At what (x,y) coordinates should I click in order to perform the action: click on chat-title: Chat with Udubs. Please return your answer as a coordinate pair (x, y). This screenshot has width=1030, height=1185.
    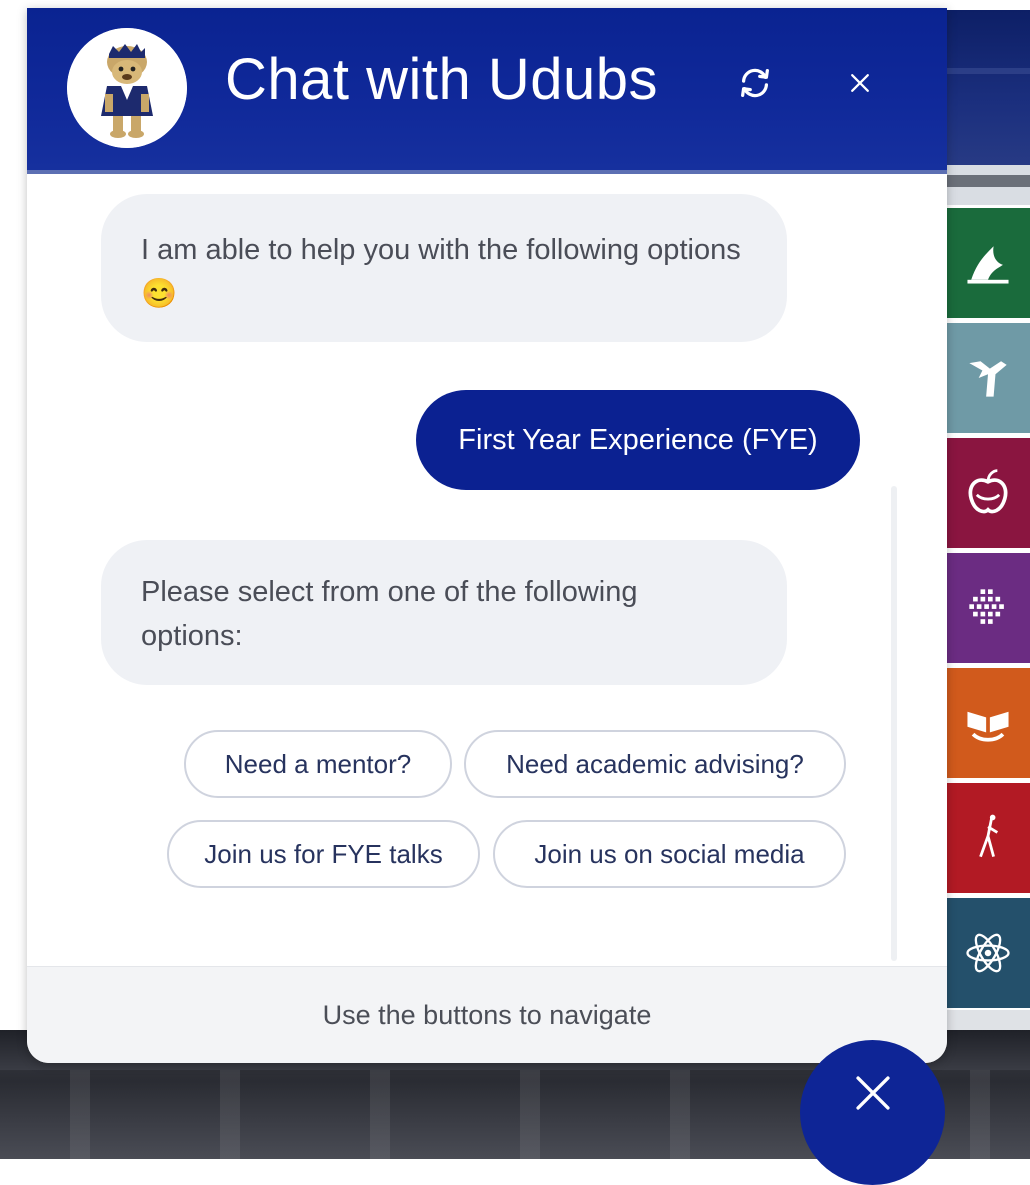
    Looking at the image, I should click on (442, 79).